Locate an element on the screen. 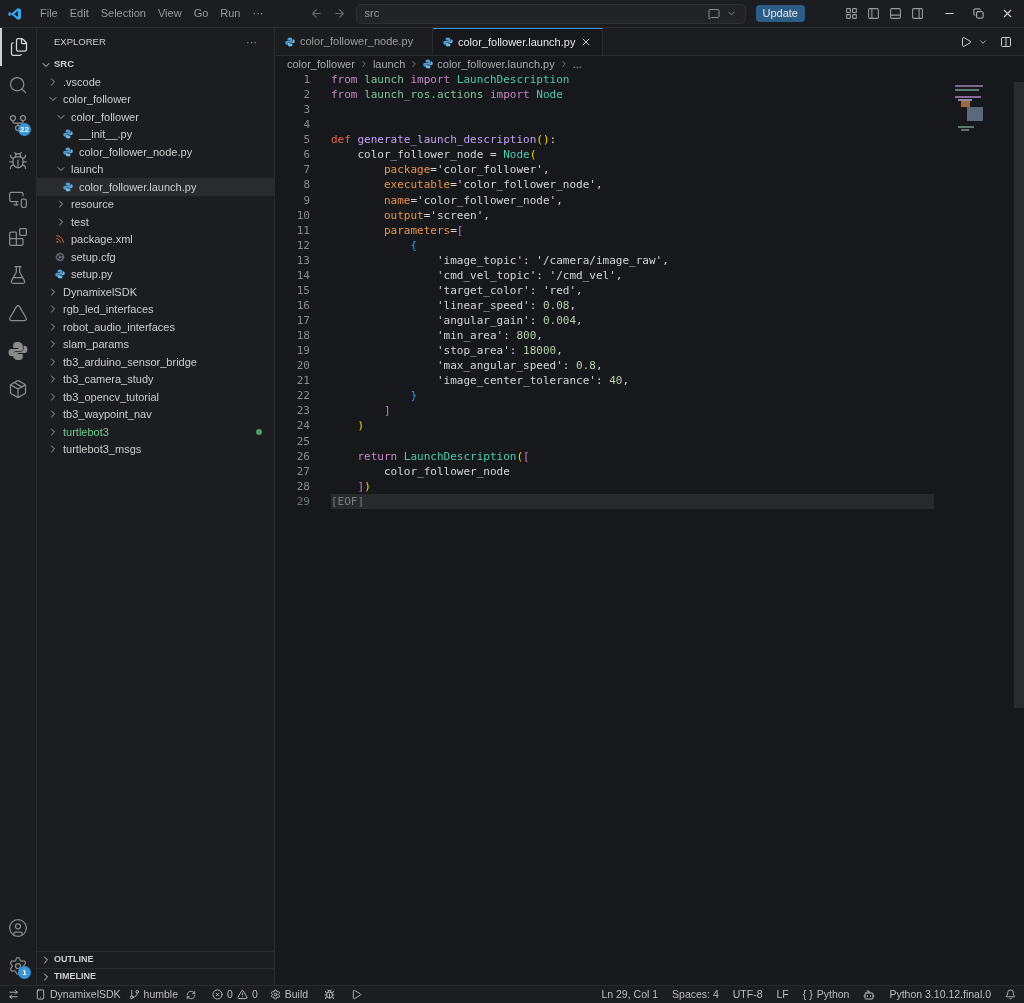 The width and height of the screenshot is (1024, 1003). tree-item: robot_audio_interfaces is located at coordinates (155, 327).